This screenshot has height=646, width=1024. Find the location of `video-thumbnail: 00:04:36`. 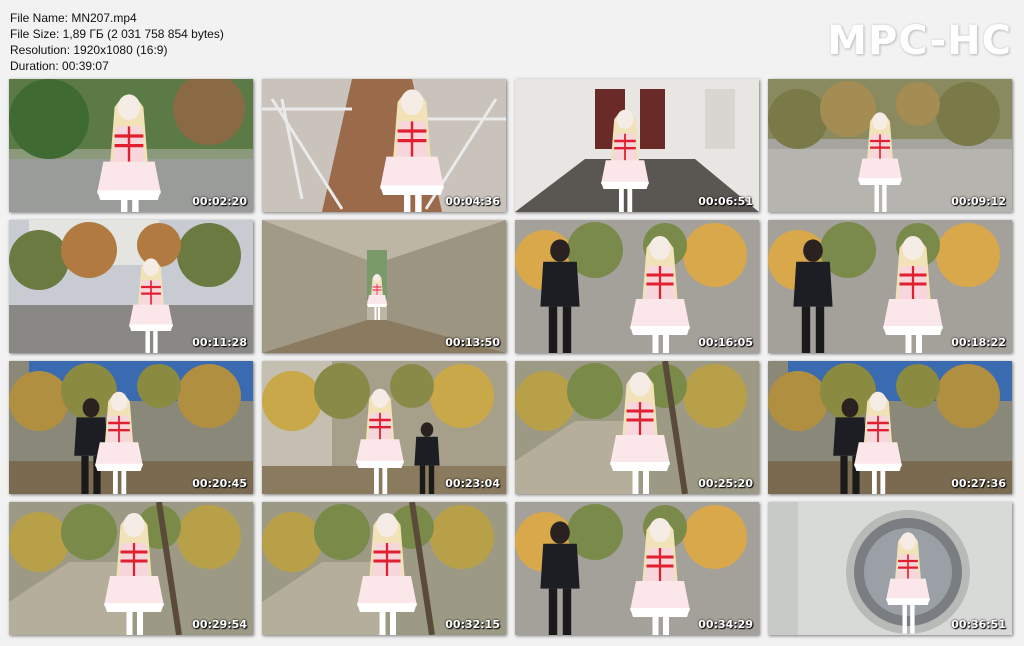

video-thumbnail: 00:04:36 is located at coordinates (384, 145).